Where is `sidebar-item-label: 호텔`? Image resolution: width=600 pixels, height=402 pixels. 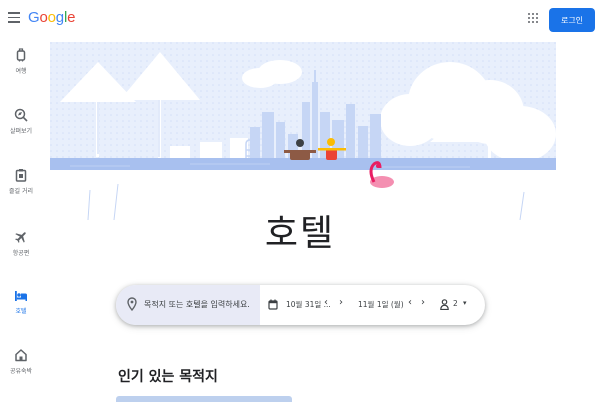 sidebar-item-label: 호텔 is located at coordinates (21, 311).